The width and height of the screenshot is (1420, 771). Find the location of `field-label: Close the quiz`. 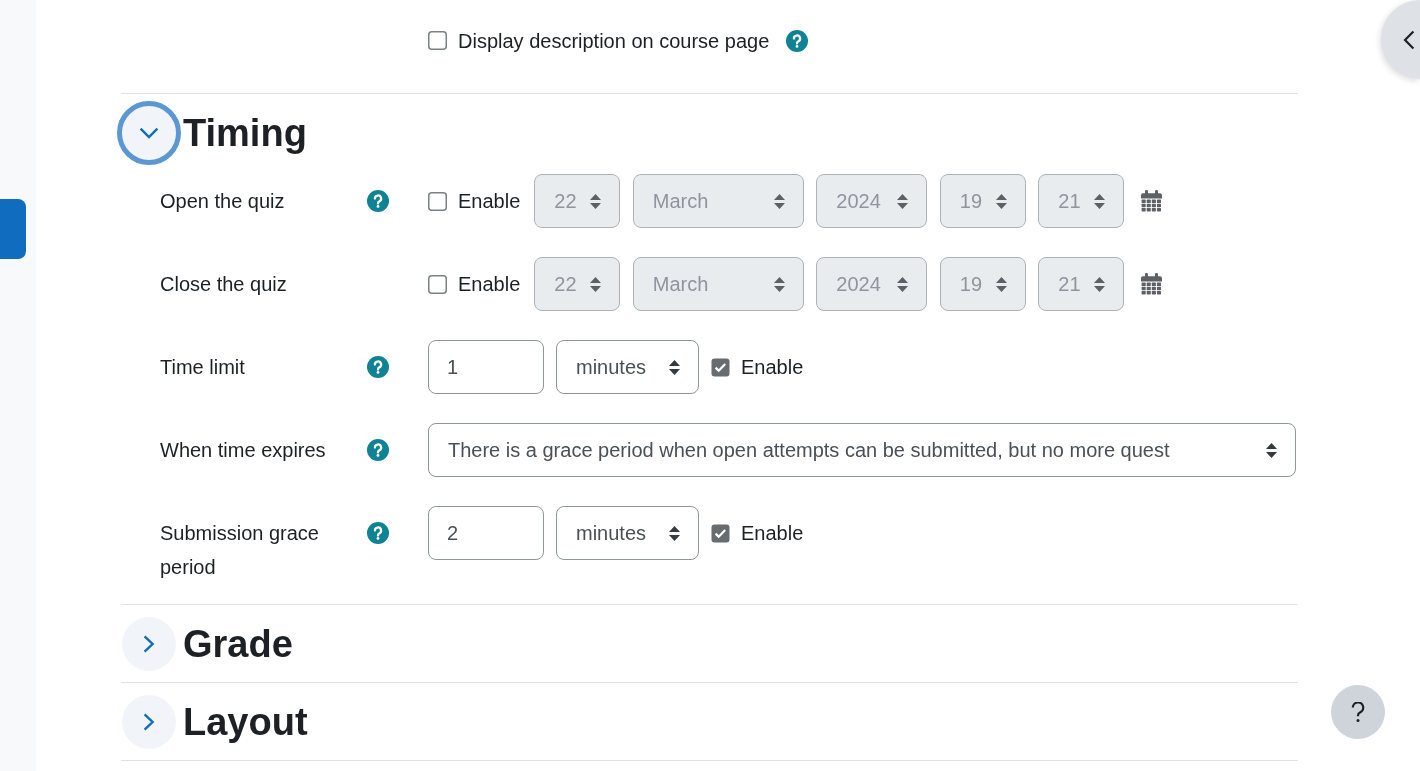

field-label: Close the quiz is located at coordinates (223, 284).